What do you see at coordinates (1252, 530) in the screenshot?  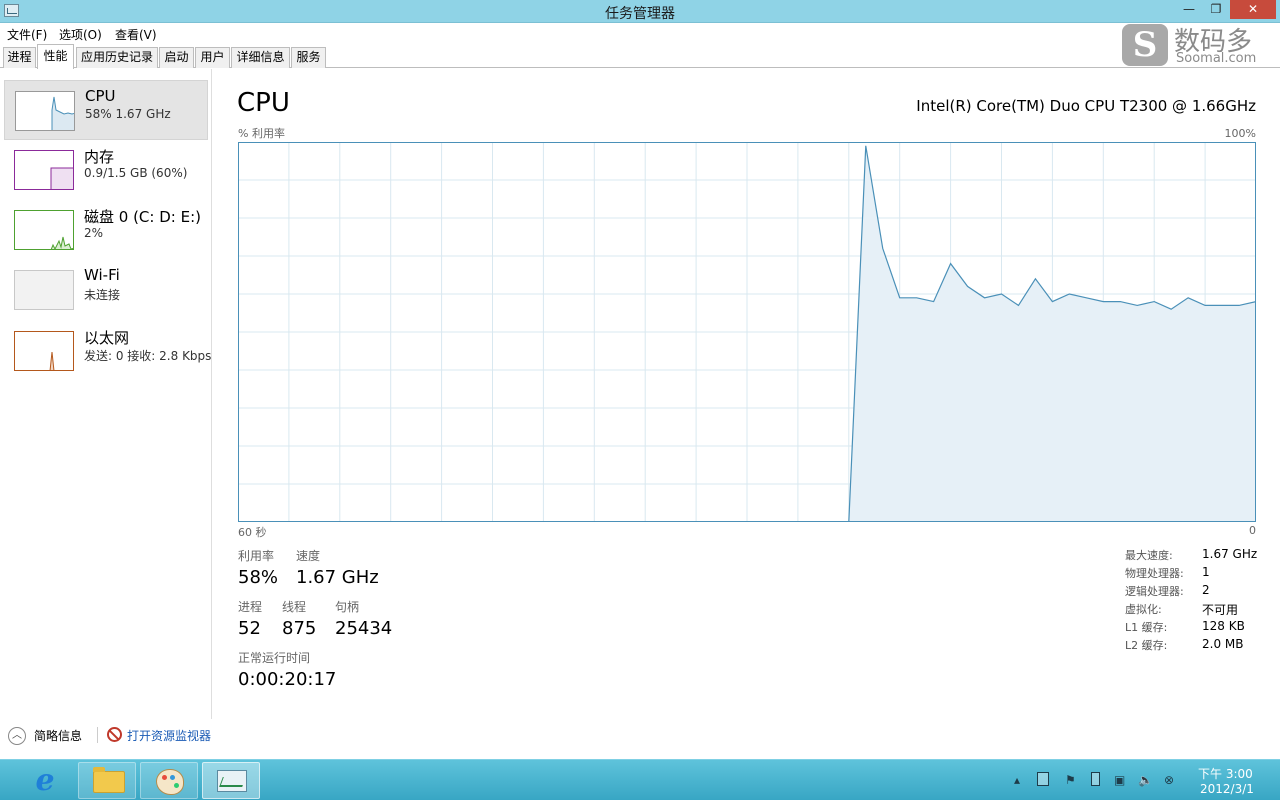 I see `graph-time-end: 0` at bounding box center [1252, 530].